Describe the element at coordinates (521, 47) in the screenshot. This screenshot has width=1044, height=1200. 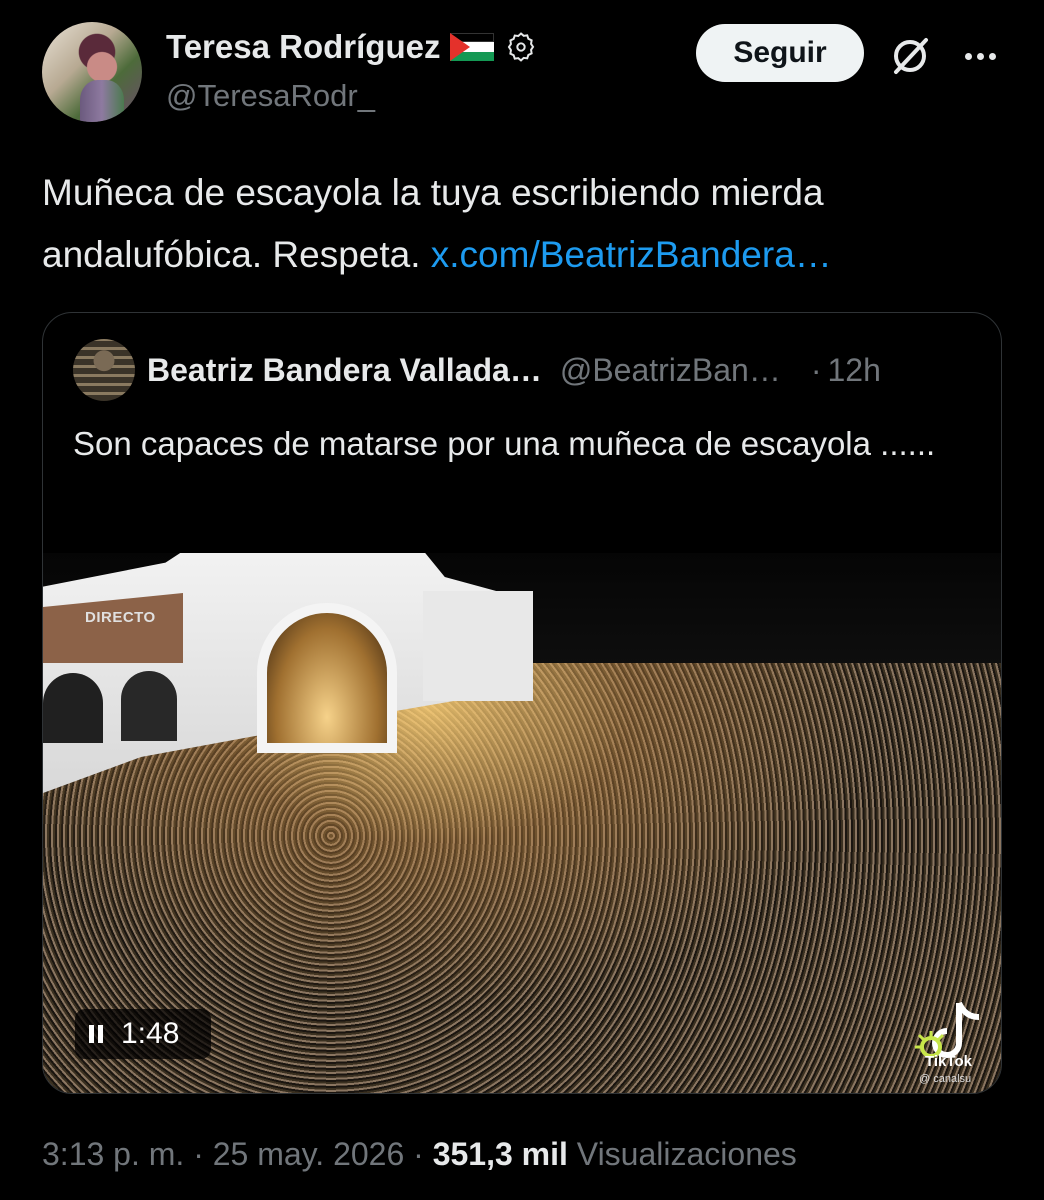
I see `verified-badge-icon` at that location.